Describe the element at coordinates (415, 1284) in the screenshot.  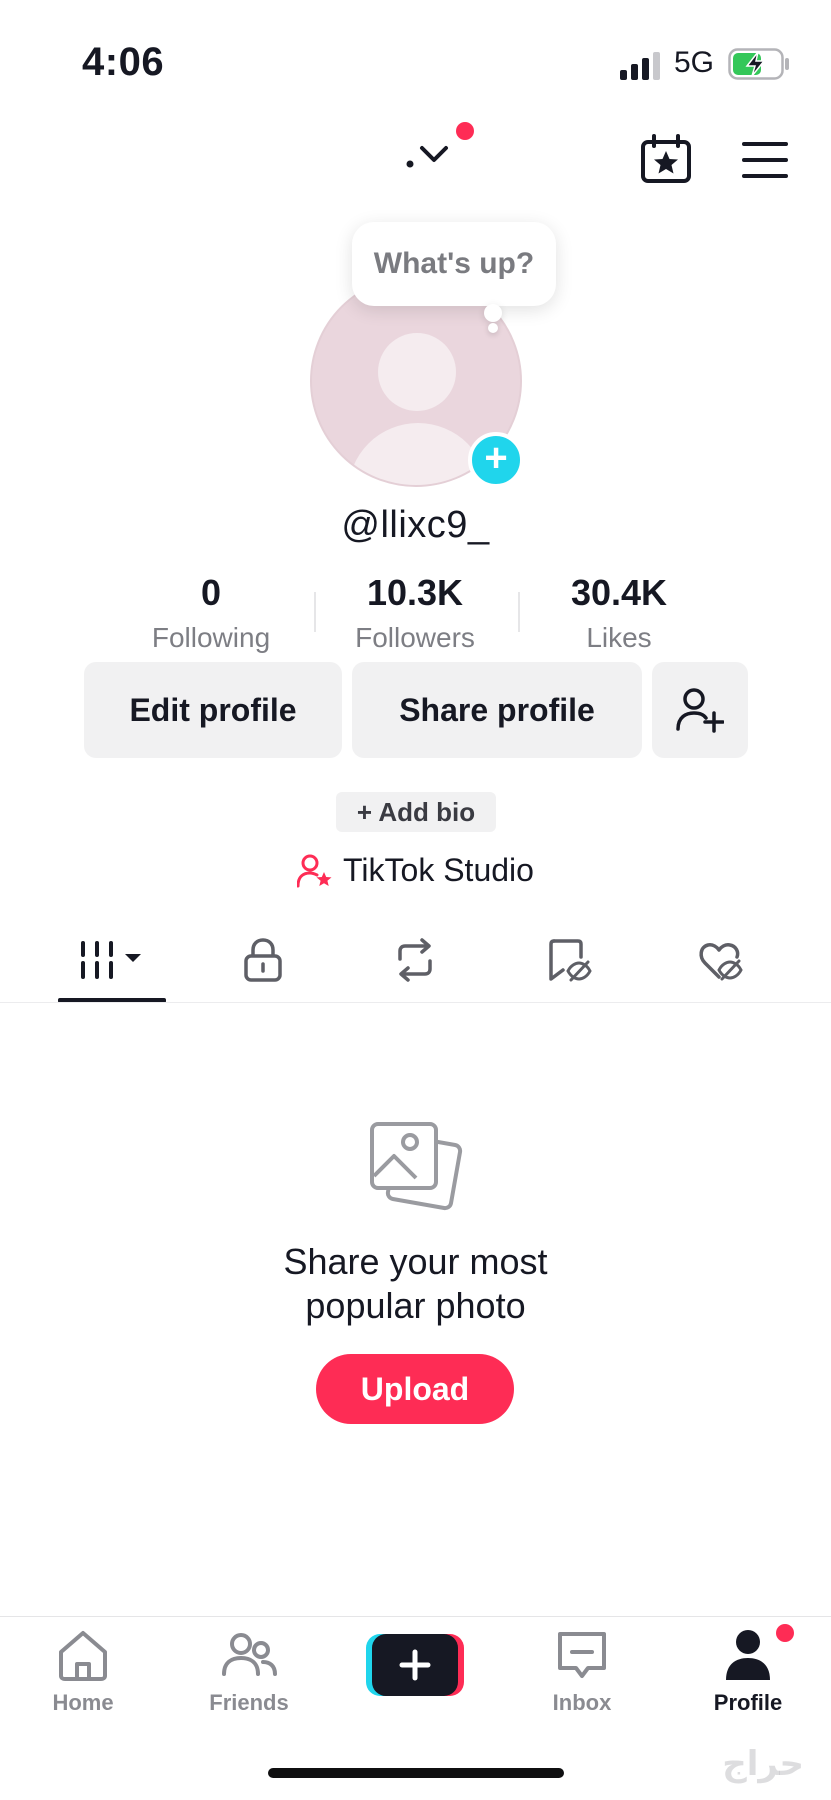
I see `empty-state-title: Share your most popular photo` at that location.